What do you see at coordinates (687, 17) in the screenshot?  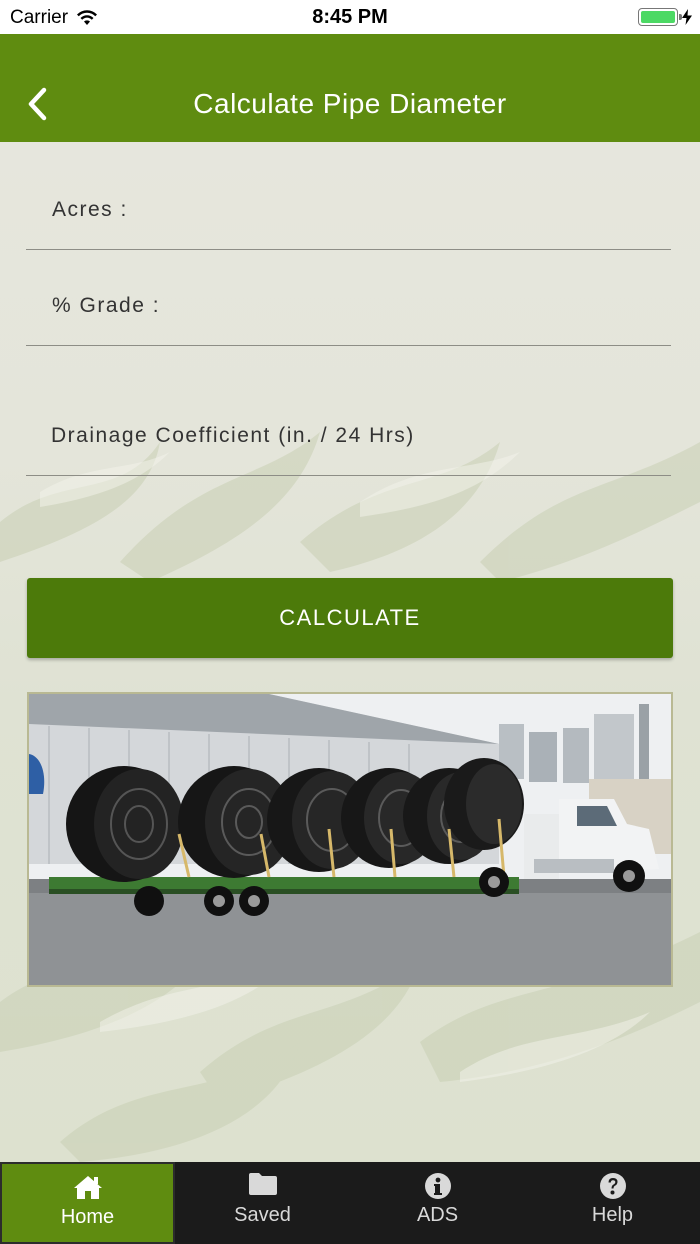 I see `charging-bolt-icon` at bounding box center [687, 17].